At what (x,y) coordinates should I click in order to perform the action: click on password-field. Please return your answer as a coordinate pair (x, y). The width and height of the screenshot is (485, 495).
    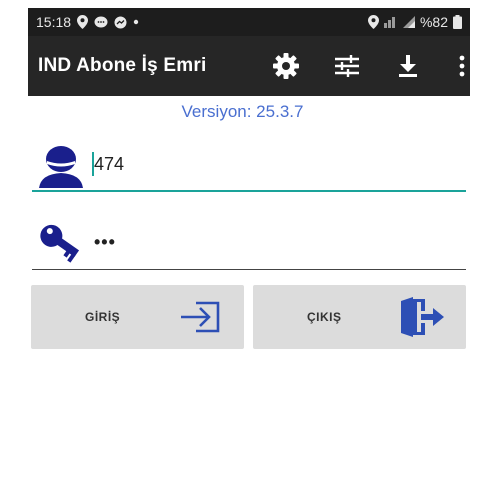
    Looking at the image, I should click on (272, 242).